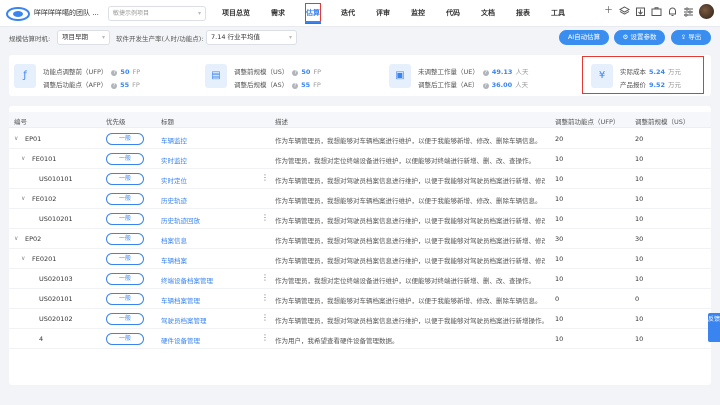  What do you see at coordinates (639, 319) in the screenshot?
I see `row-us: 10` at bounding box center [639, 319].